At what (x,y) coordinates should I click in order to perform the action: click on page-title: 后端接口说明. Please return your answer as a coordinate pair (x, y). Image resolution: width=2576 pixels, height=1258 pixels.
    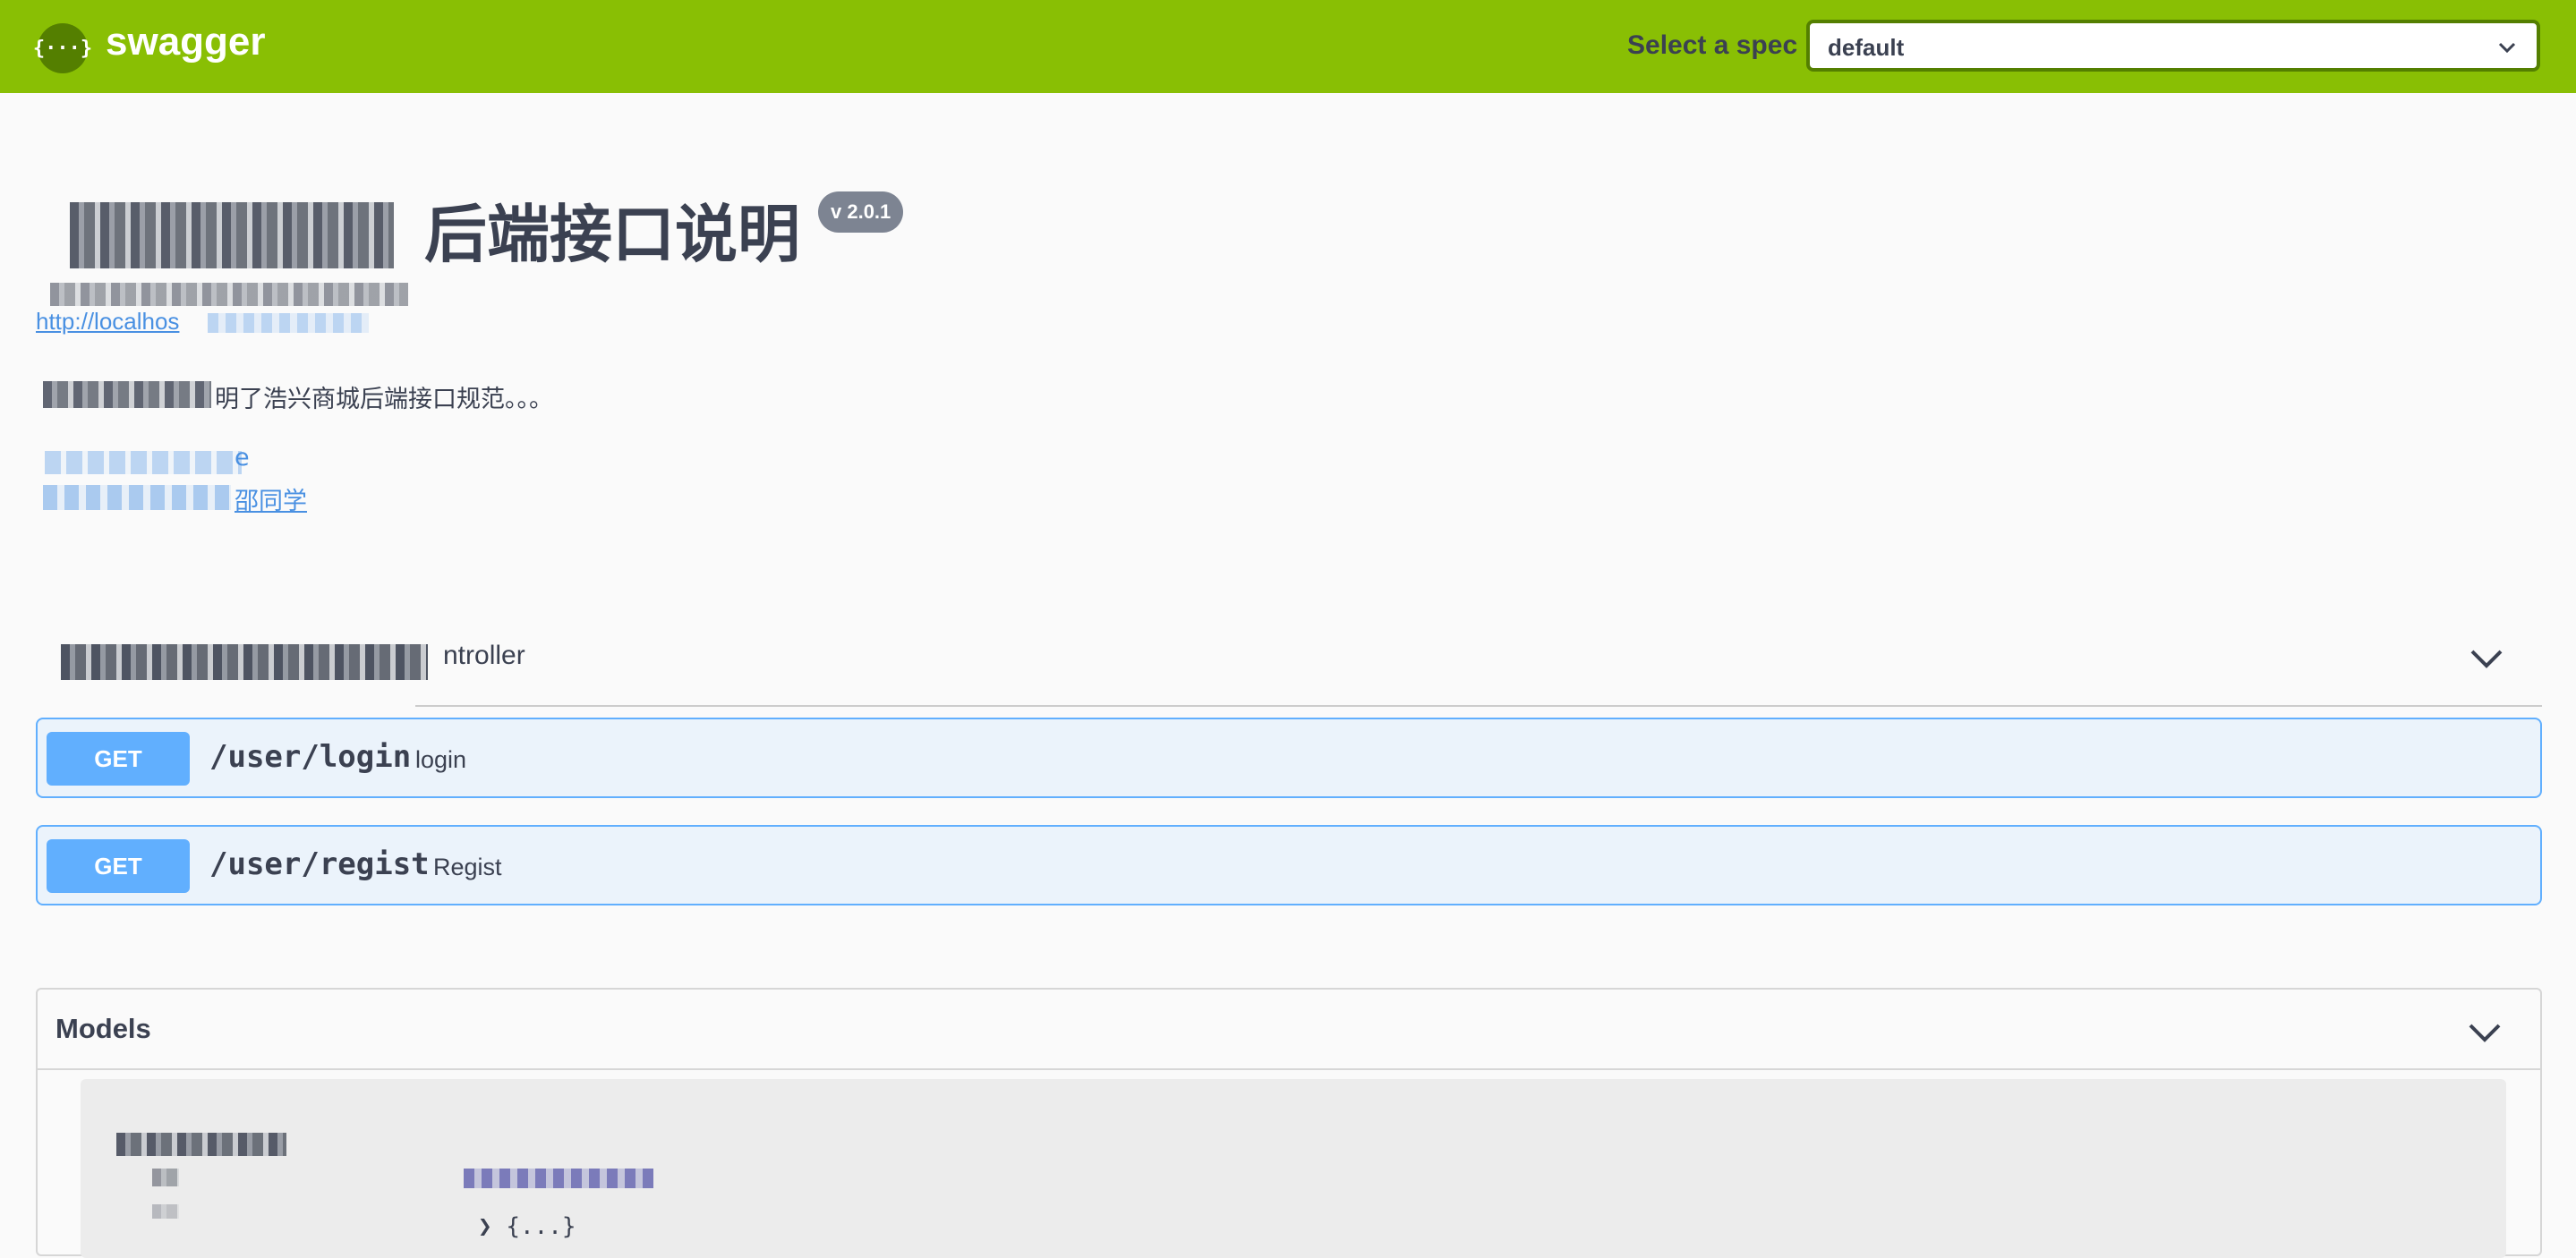
    Looking at the image, I should click on (612, 235).